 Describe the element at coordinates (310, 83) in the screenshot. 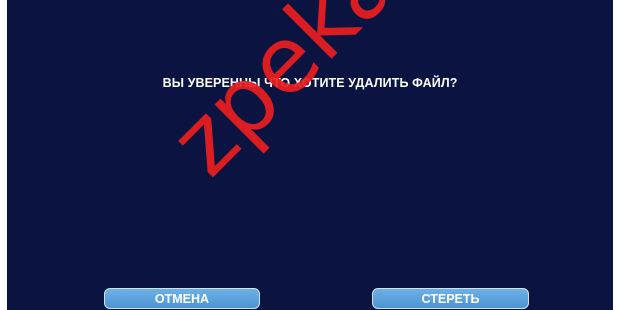

I see `confirm-message: ВЫ УВЕРЕННЫ ЧТО ХОТИТЕ УДАЛИТЬ ФАЙЛ?` at that location.